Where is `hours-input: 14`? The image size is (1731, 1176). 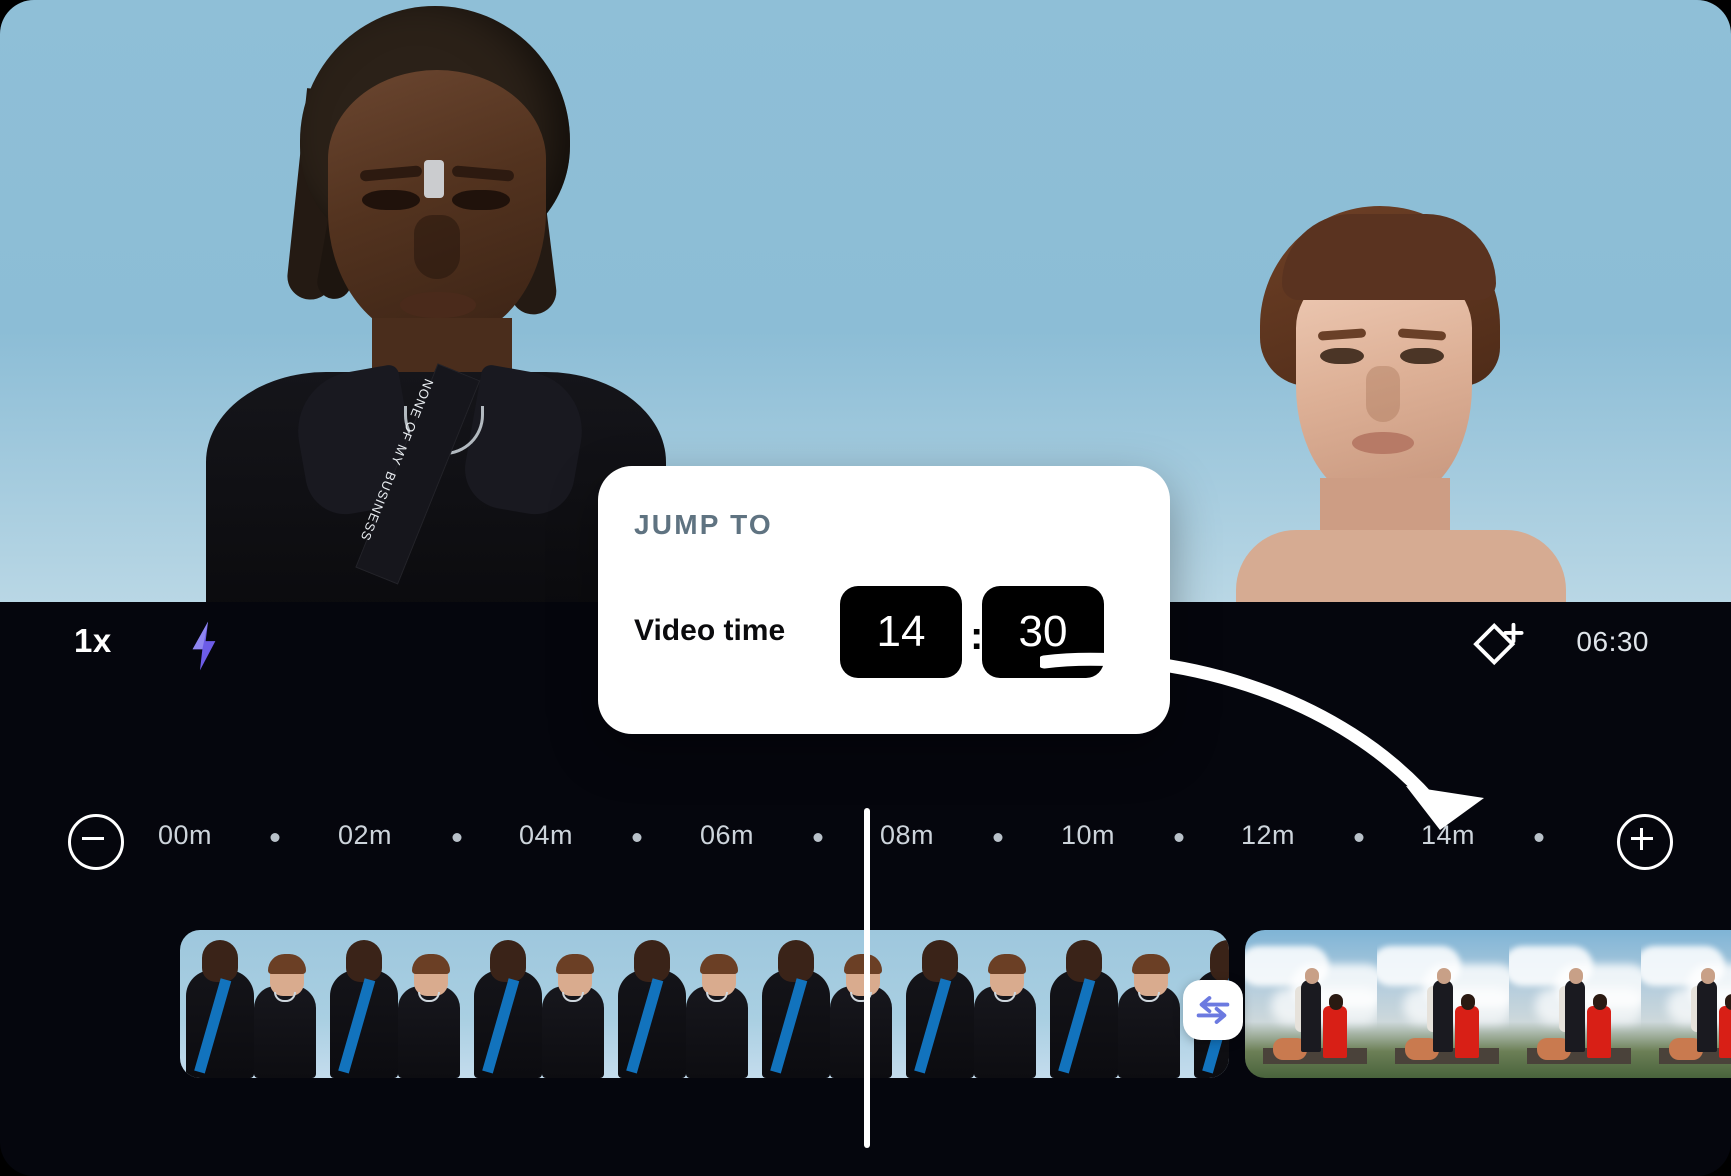
hours-input: 14 is located at coordinates (901, 632).